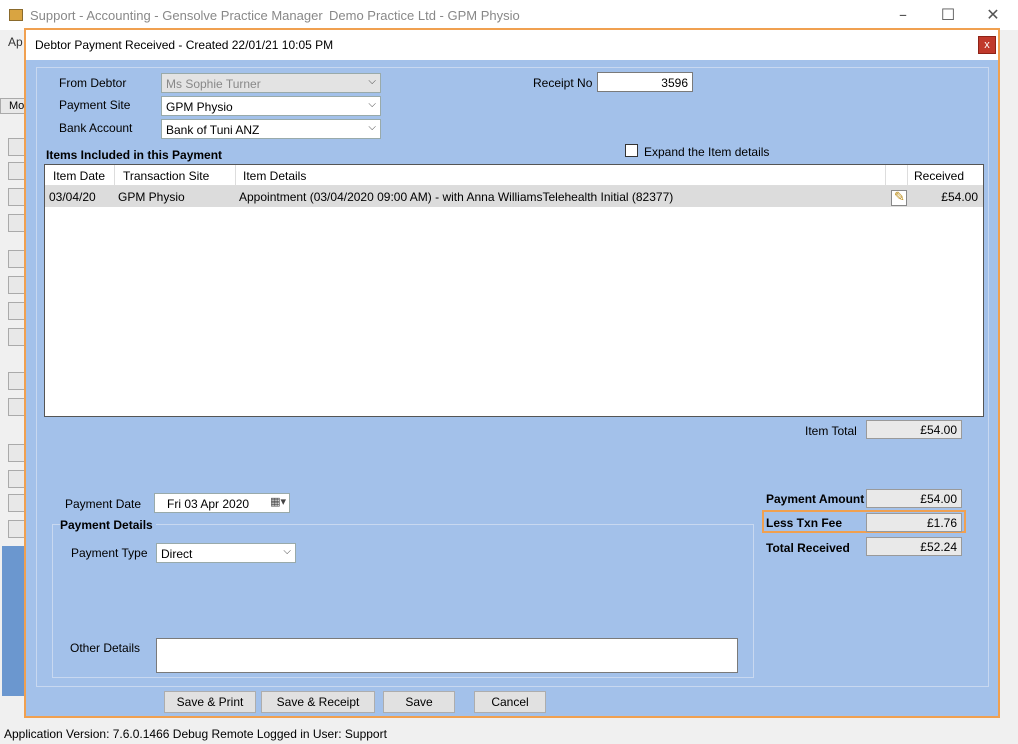 The image size is (1018, 744). I want to click on txn-fee-value: £1.76, so click(914, 522).